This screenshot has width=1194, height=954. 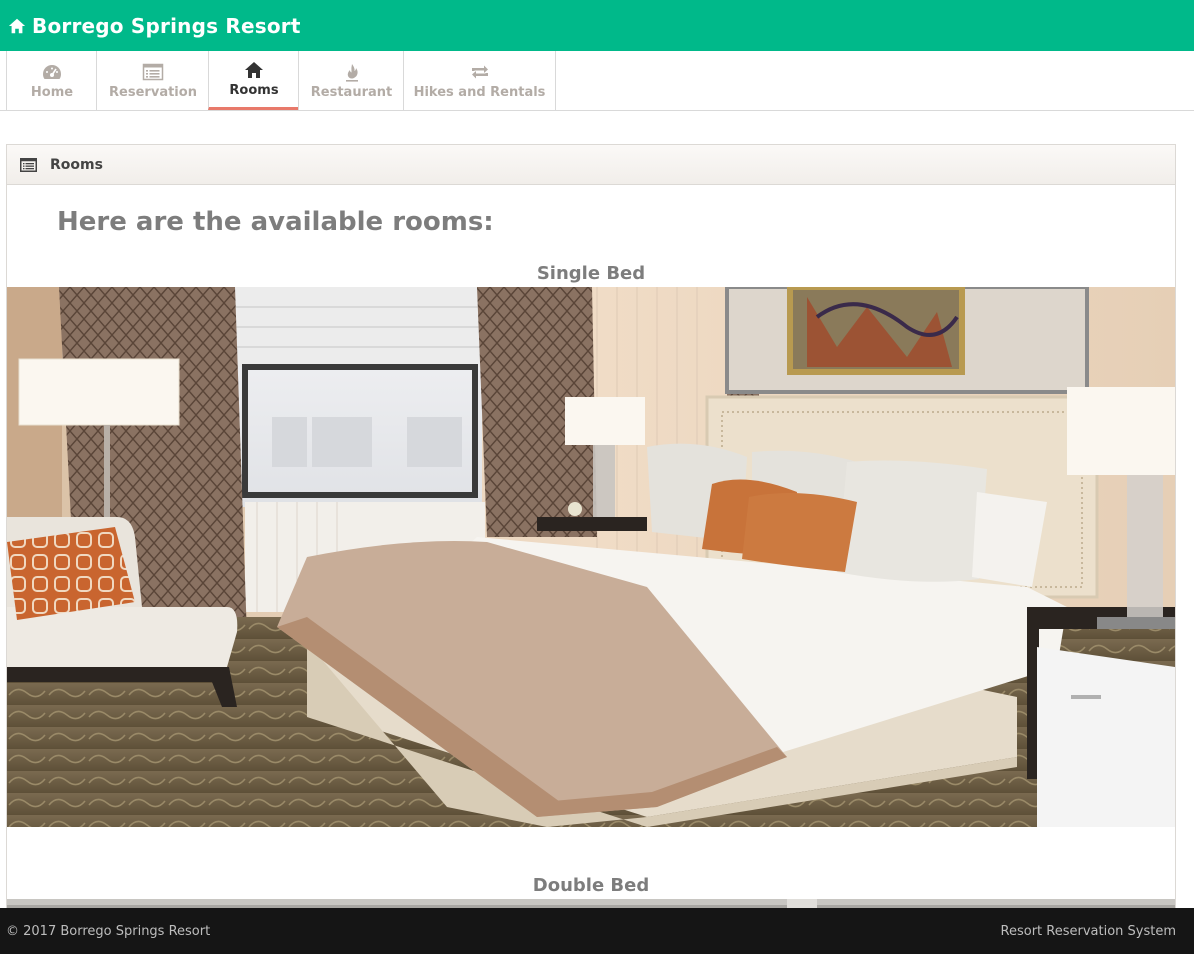 What do you see at coordinates (591, 165) in the screenshot?
I see `panel-header: Rooms` at bounding box center [591, 165].